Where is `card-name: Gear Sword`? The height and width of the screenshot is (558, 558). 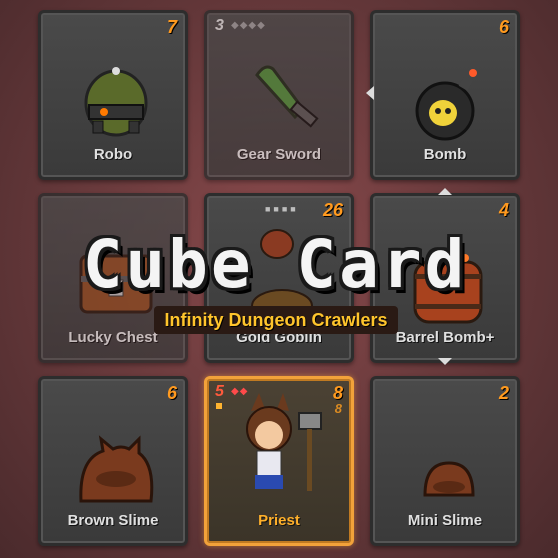 card-name: Gear Sword is located at coordinates (279, 154).